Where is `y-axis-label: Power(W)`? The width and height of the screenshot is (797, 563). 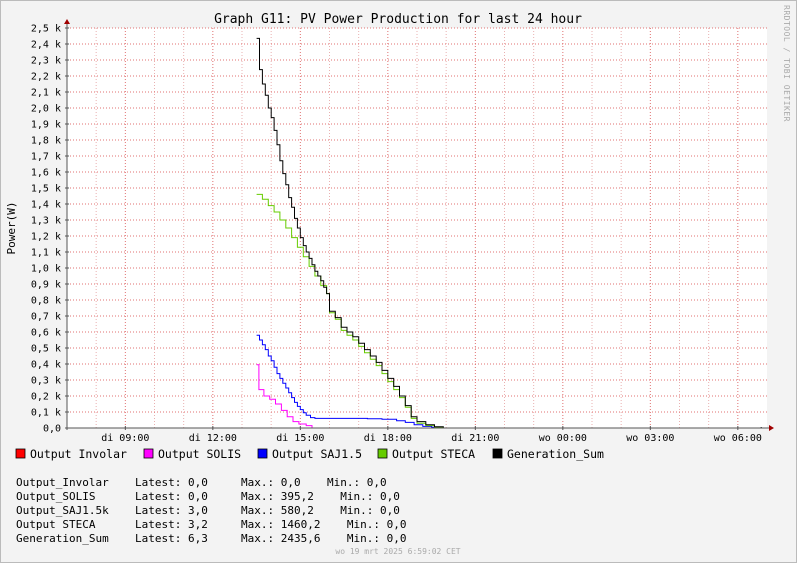
y-axis-label: Power(W) is located at coordinates (11, 228).